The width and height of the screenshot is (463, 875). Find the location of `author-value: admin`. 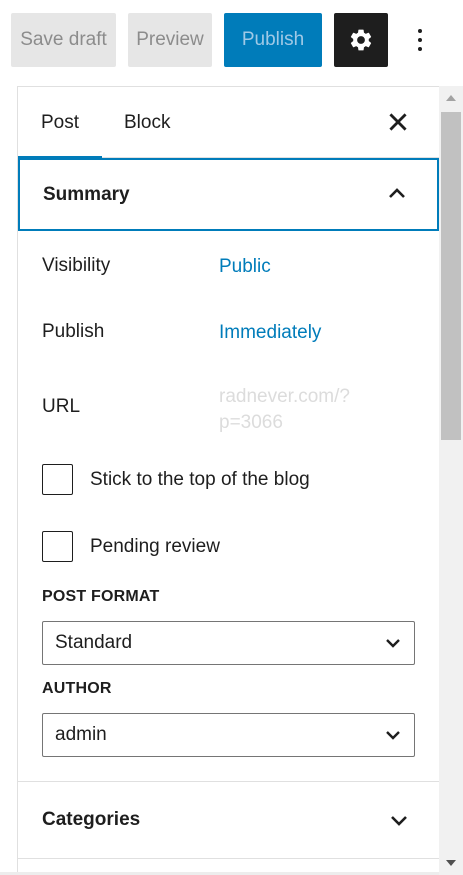

author-value: admin is located at coordinates (81, 734).